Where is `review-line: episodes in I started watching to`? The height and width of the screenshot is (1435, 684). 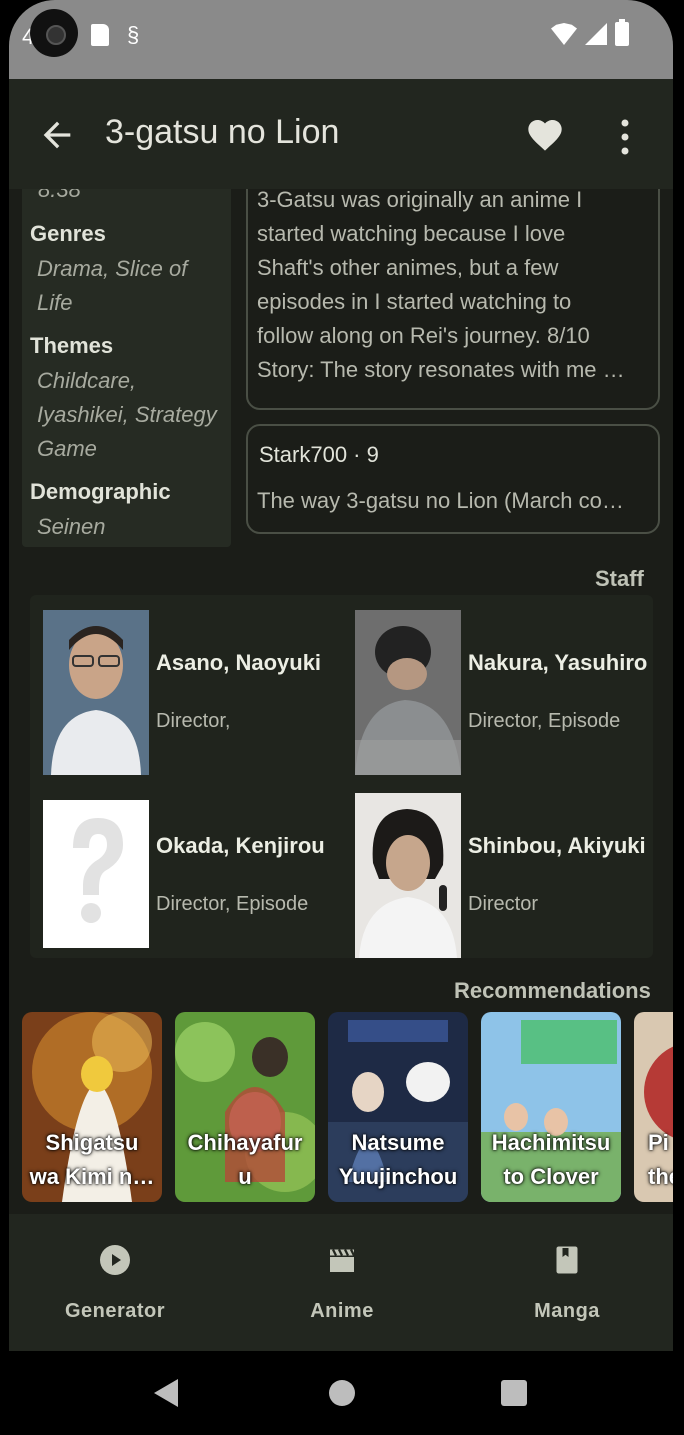 review-line: episodes in I started watching to is located at coordinates (414, 301).